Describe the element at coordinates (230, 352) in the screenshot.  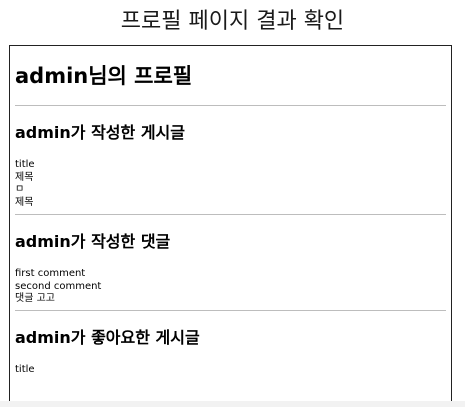
I see `liked-posts-section: admin가 좋아요한 게시글 title` at that location.